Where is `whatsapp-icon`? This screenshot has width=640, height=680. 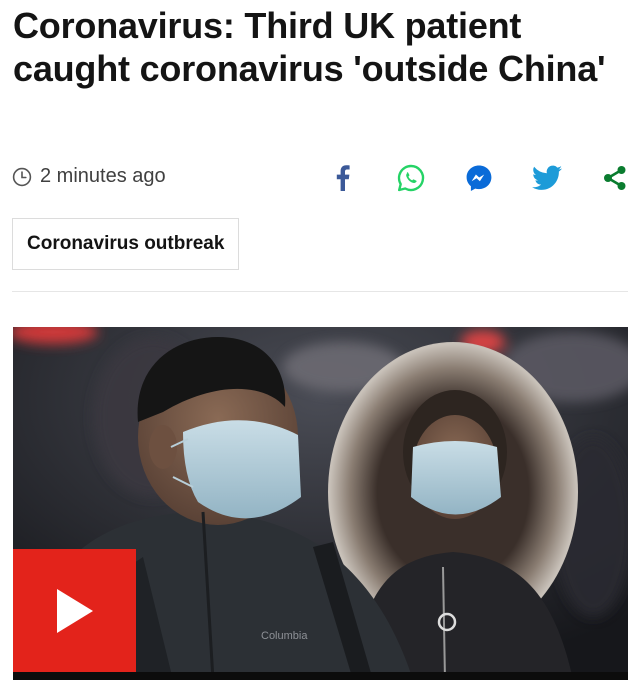
whatsapp-icon is located at coordinates (411, 178).